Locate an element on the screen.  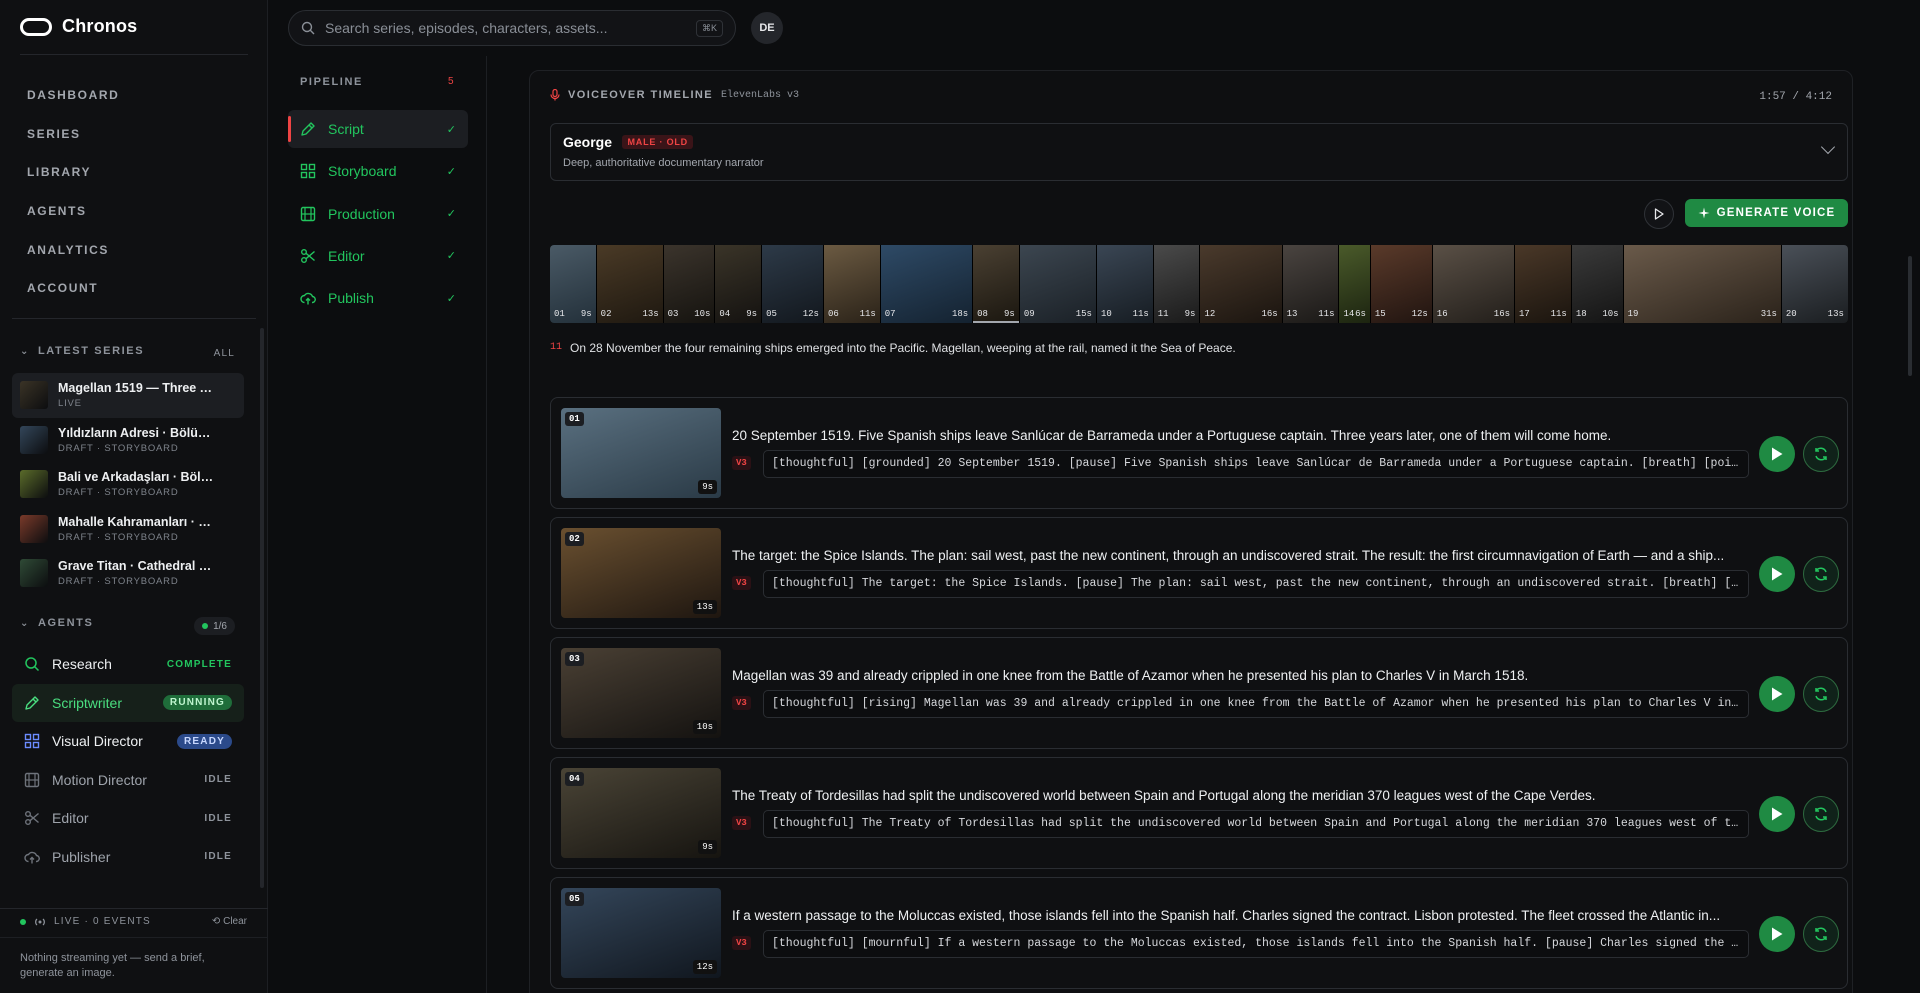
agent-research: Research COMPLETE is located at coordinates (128, 664).